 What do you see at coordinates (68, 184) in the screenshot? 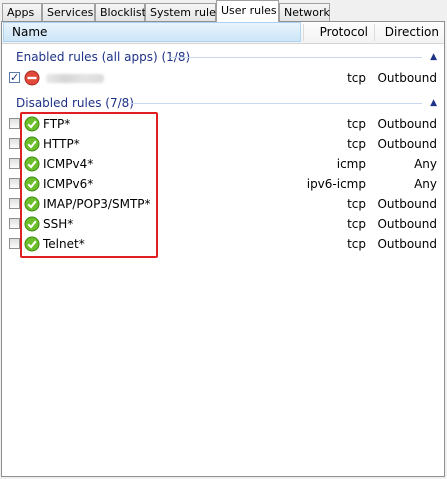
I see `rule-name: ICMPv6*` at bounding box center [68, 184].